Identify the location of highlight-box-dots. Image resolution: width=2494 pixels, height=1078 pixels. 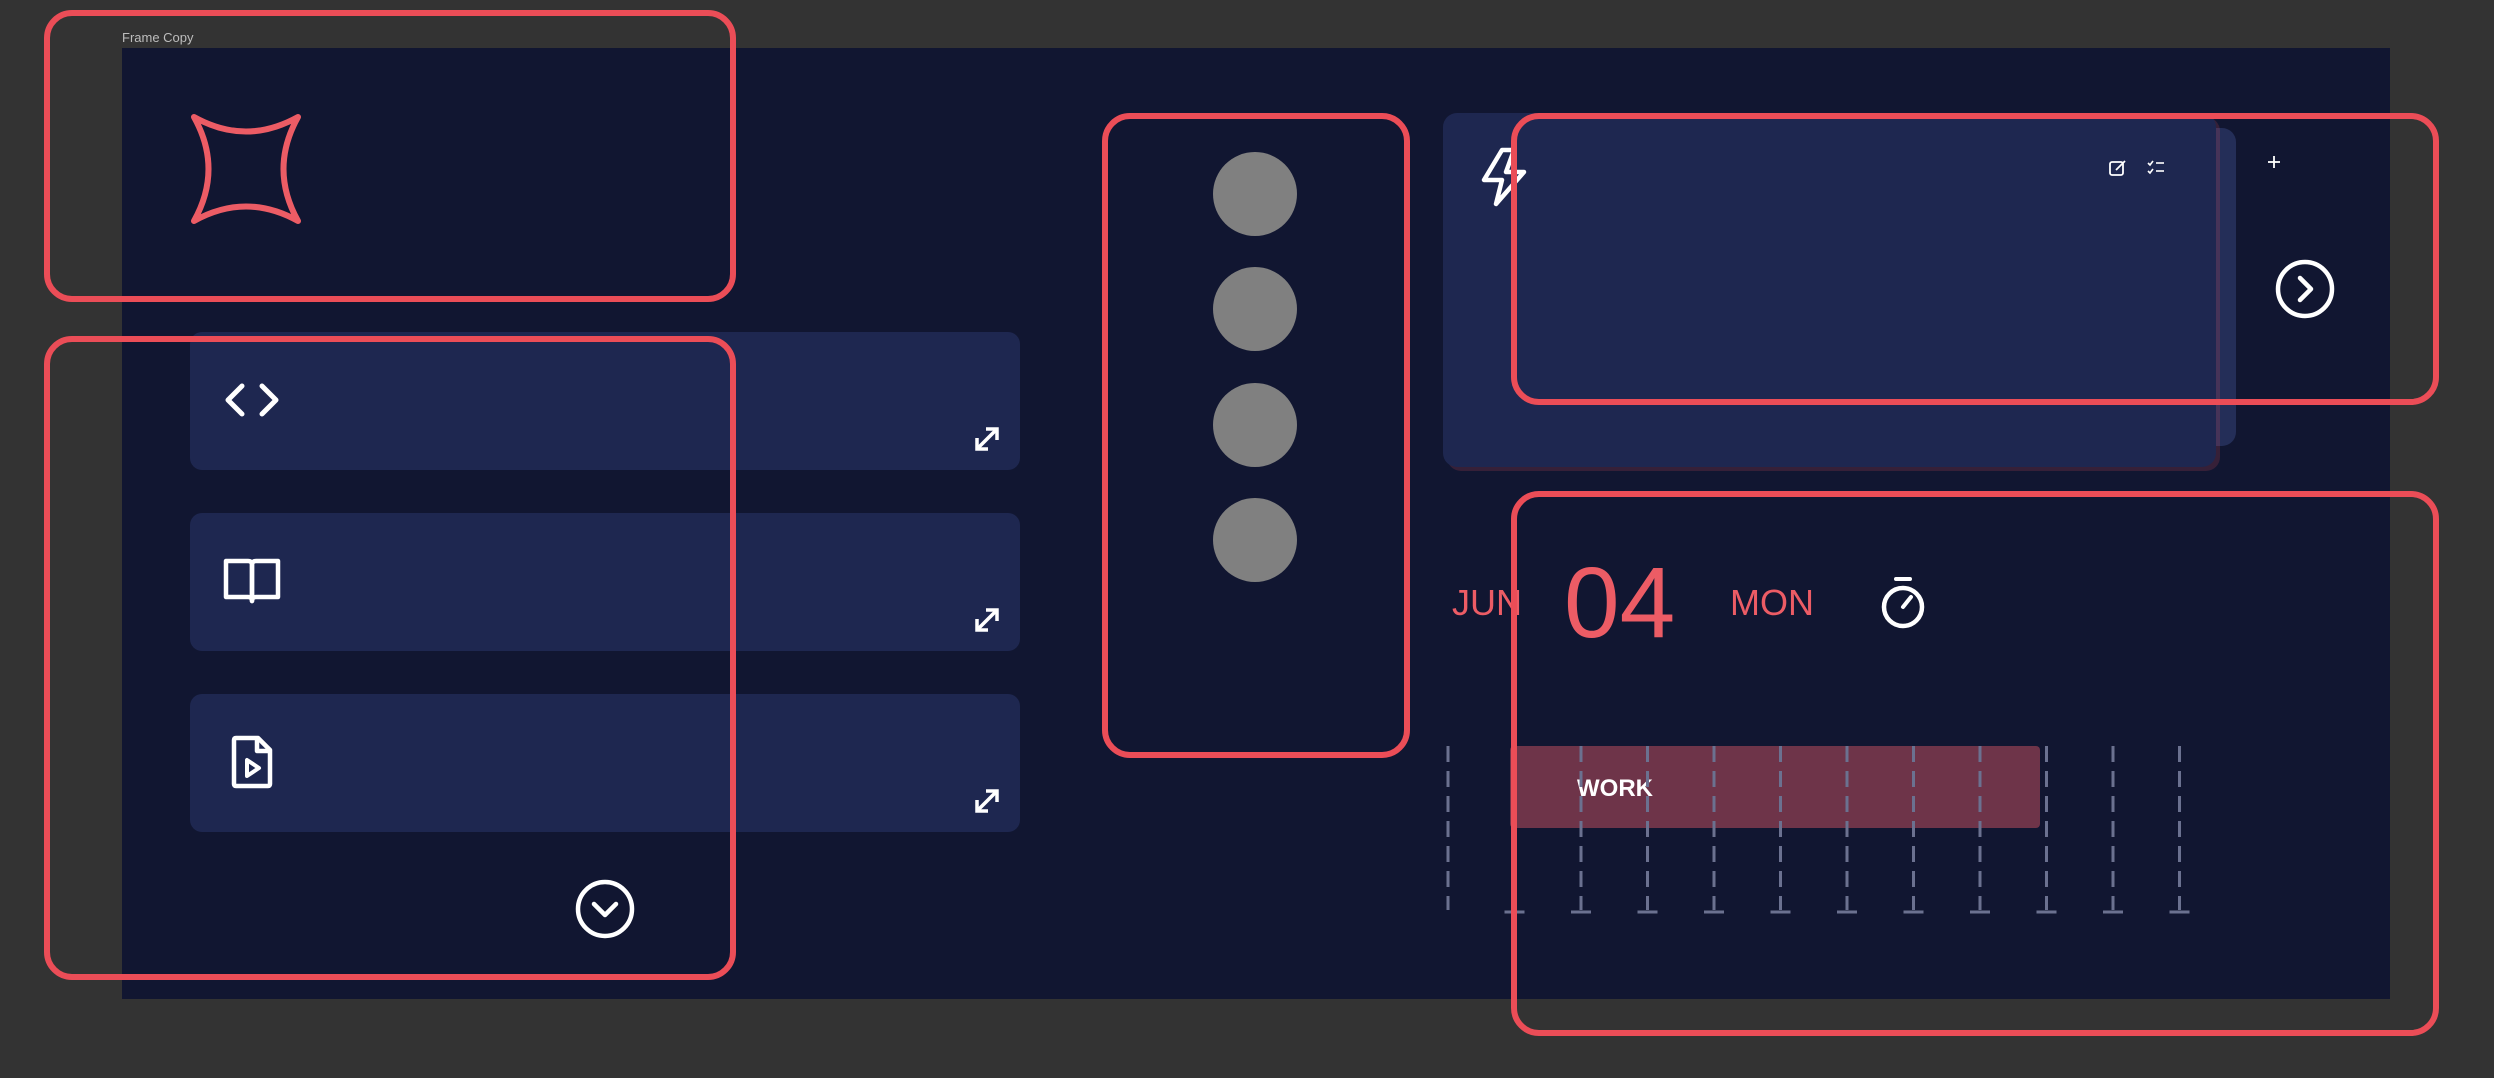
(1256, 435).